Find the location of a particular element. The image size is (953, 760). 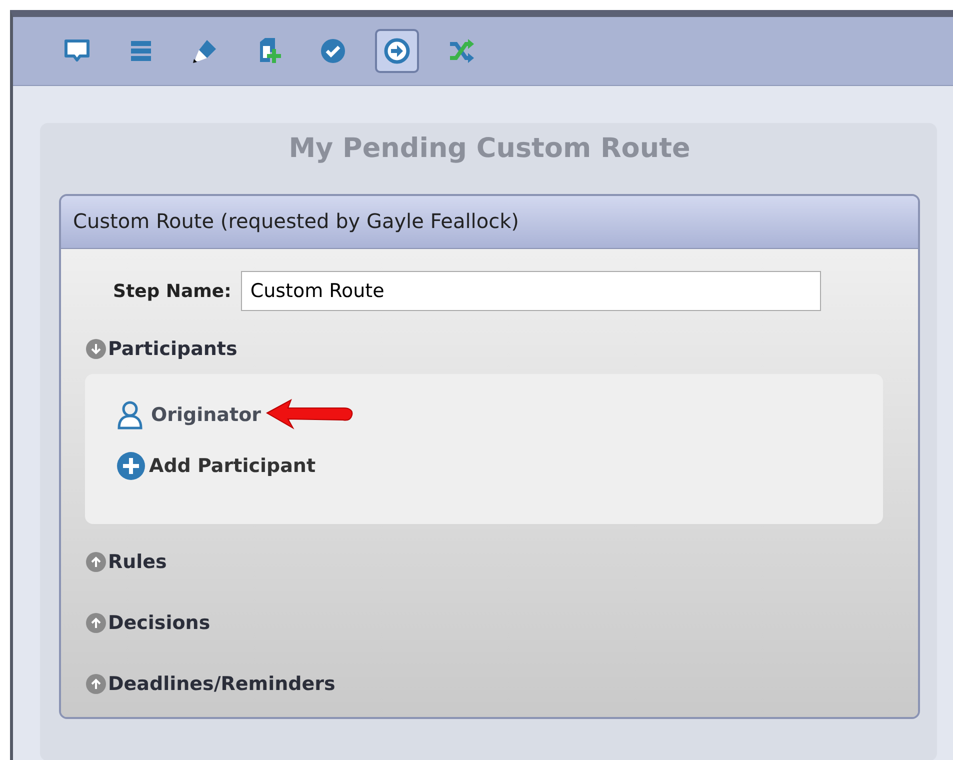

section-toggle: Deadlines/Reminders is located at coordinates (222, 684).